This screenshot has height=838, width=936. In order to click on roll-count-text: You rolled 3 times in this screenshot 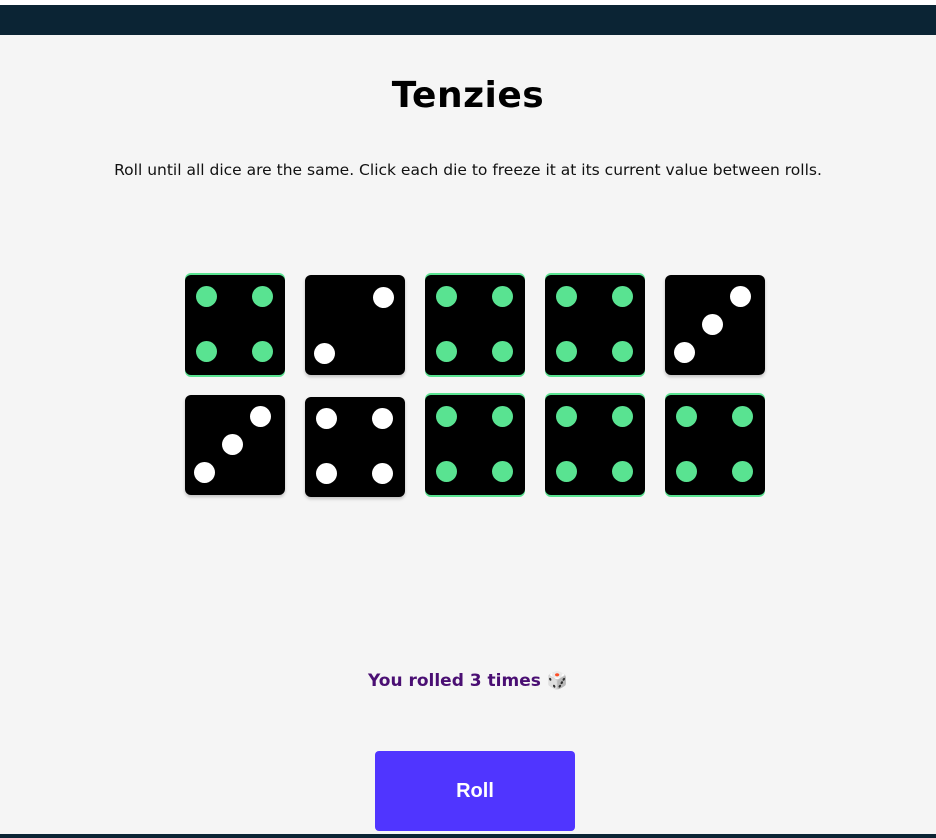, I will do `click(454, 681)`.